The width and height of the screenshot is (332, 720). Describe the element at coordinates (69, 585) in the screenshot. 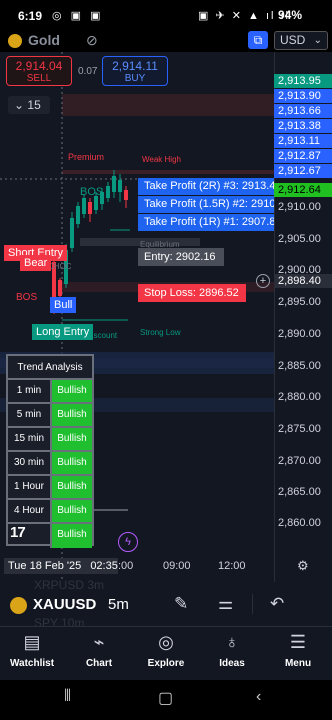

I see `ghost-symbol-top: XRPUSD 3m` at that location.